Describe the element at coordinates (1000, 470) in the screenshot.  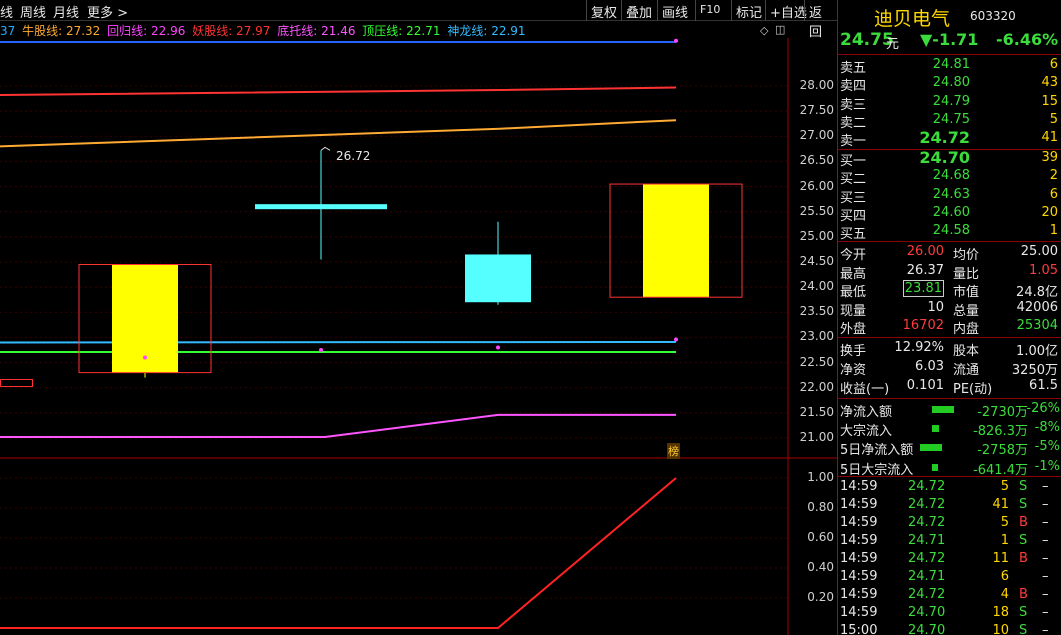
I see `fund-flow-value: -641.4万` at that location.